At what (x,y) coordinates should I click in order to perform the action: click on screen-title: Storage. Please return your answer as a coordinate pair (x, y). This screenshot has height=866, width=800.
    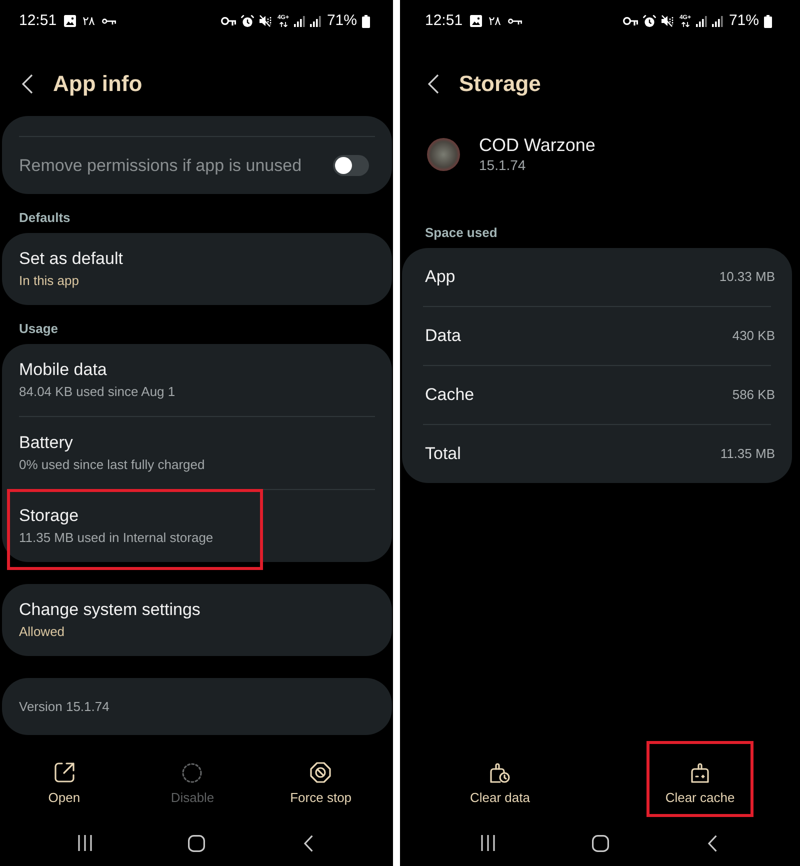
    Looking at the image, I should click on (500, 84).